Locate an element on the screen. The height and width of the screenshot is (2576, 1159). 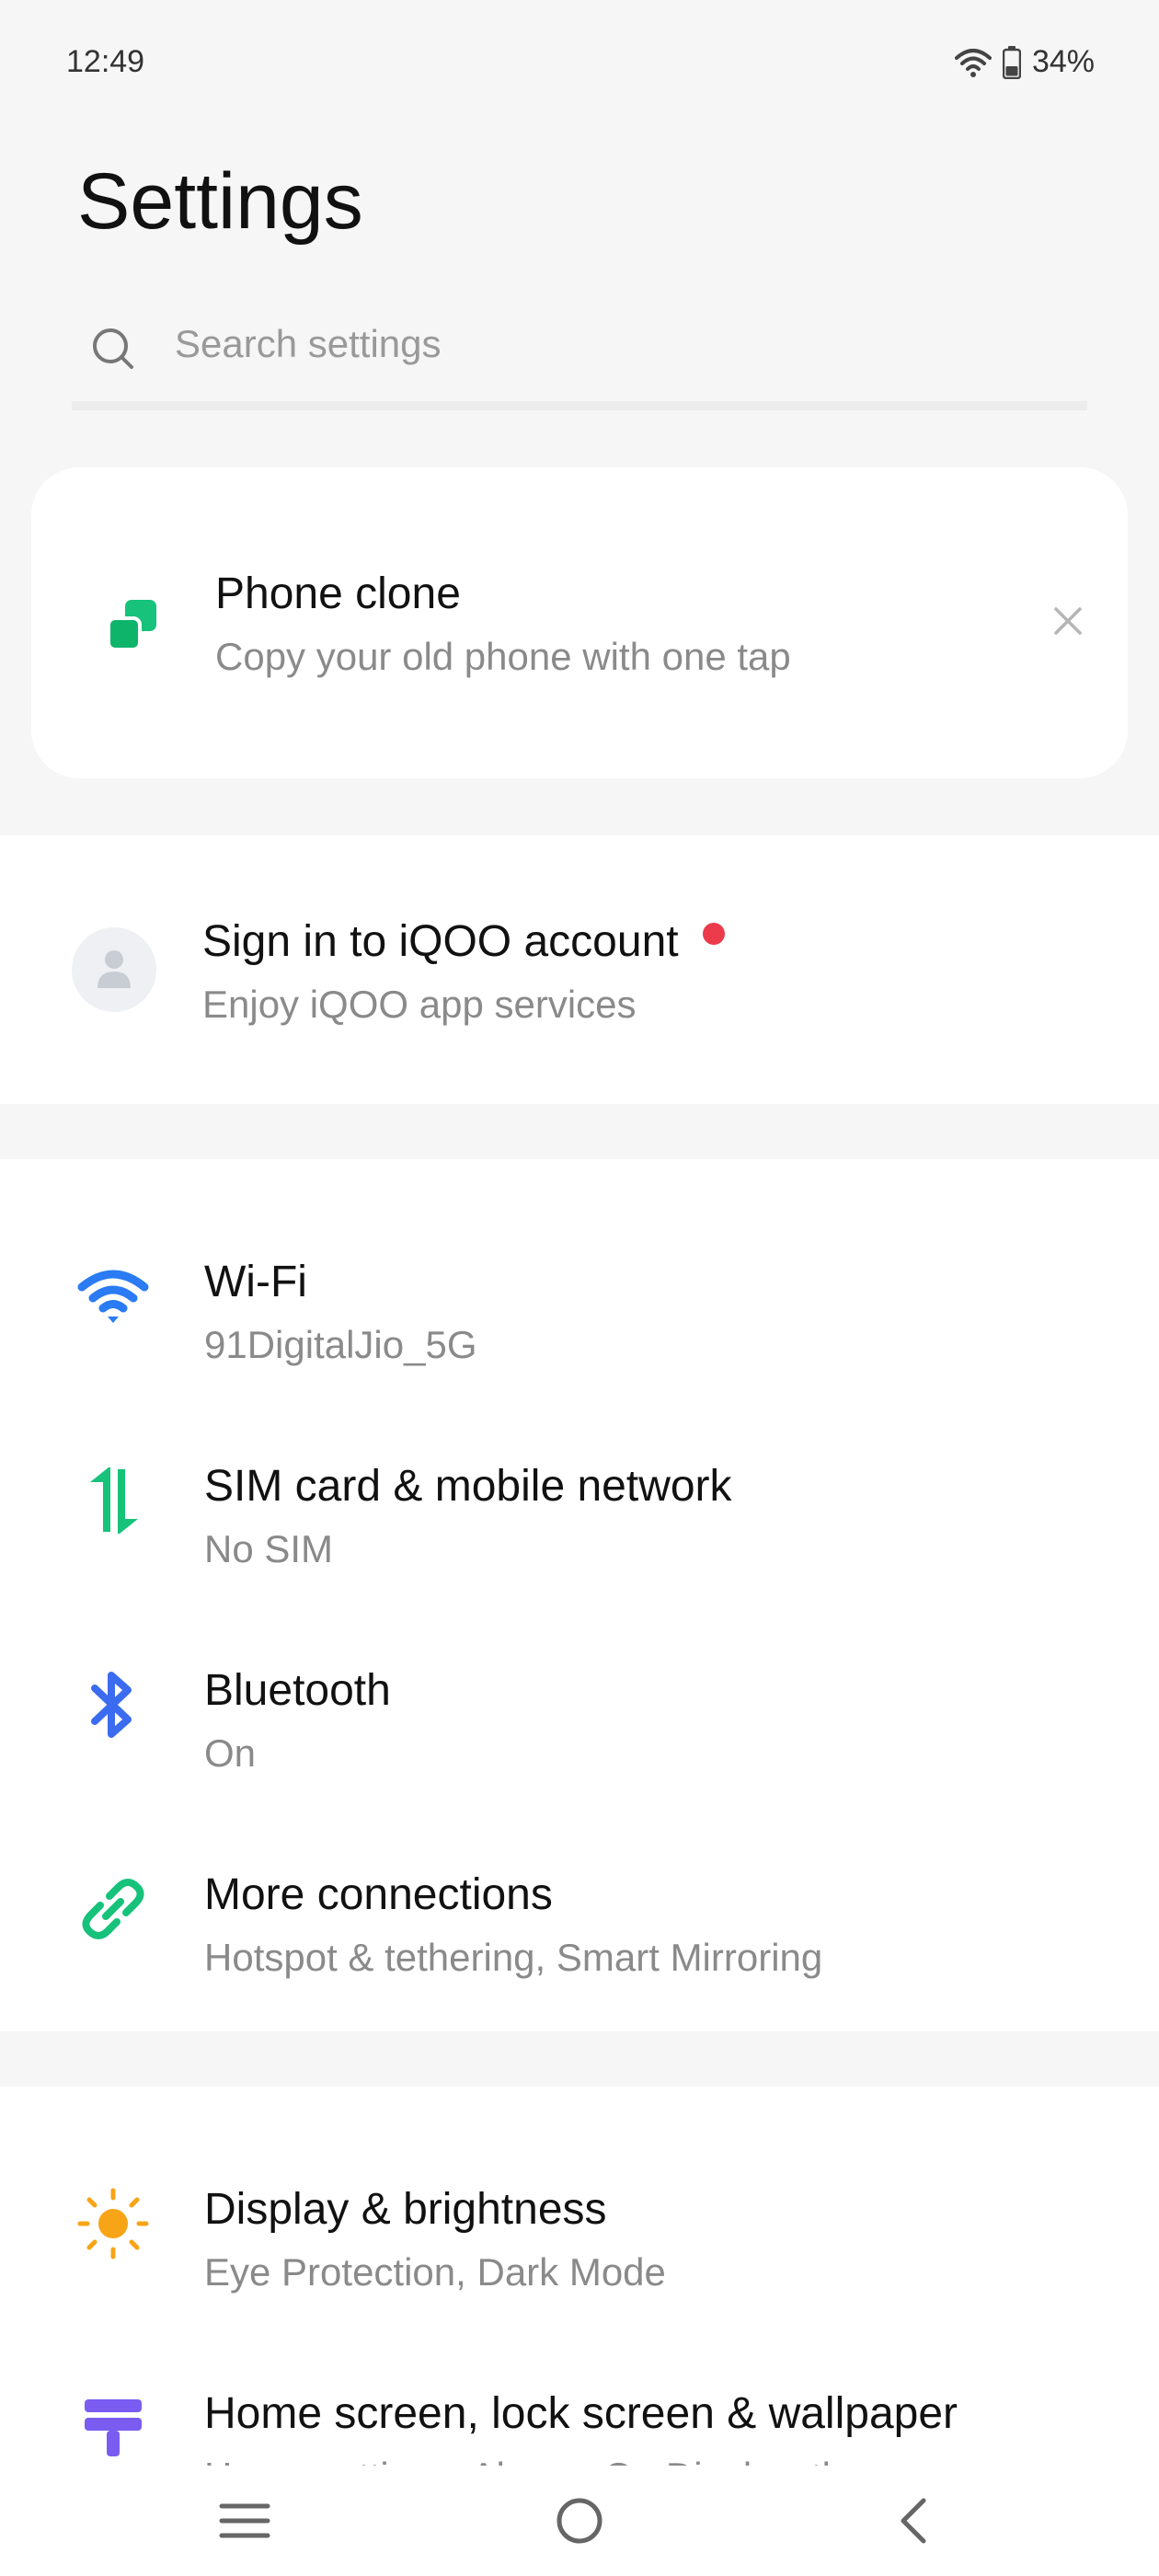
account-subtitle: Enjoy iQOO app services is located at coordinates (419, 1004).